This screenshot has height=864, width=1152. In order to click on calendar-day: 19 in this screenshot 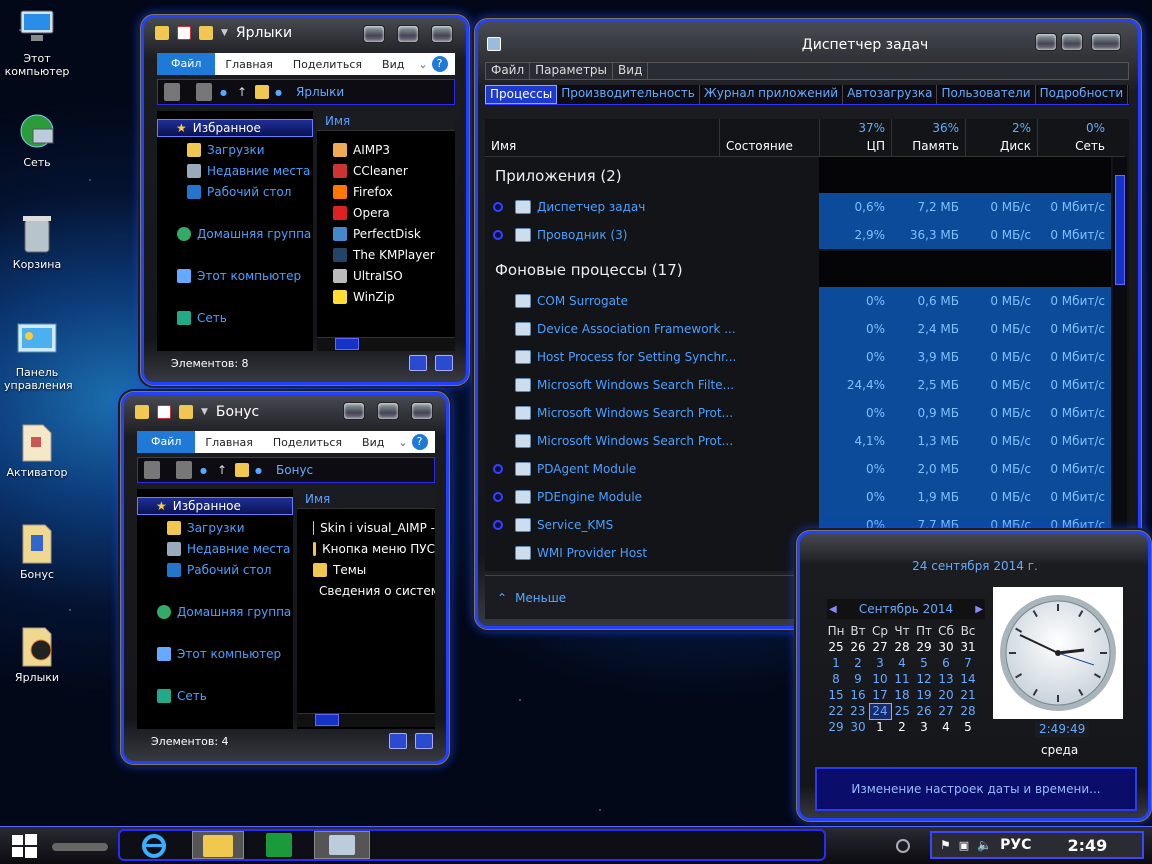, I will do `click(924, 695)`.